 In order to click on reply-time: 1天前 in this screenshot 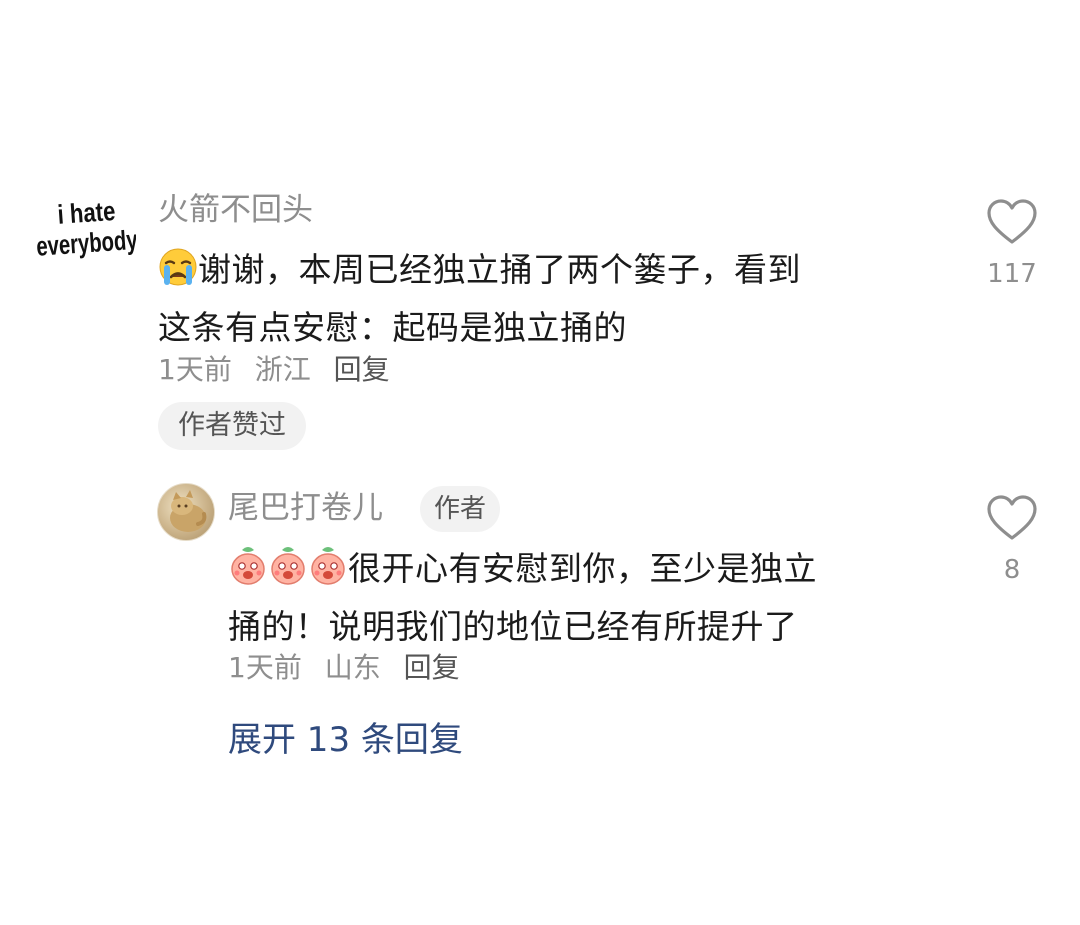, I will do `click(265, 667)`.